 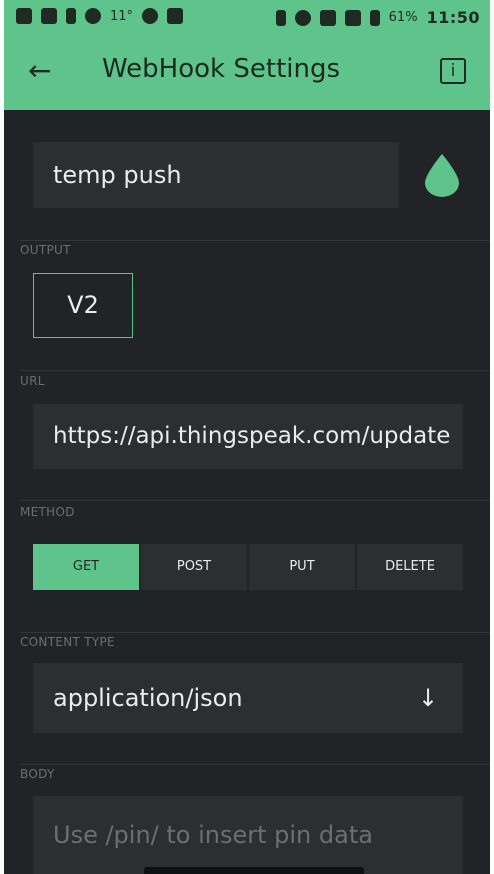 I want to click on content-type-label: CONTENT TYPE, so click(x=67, y=642).